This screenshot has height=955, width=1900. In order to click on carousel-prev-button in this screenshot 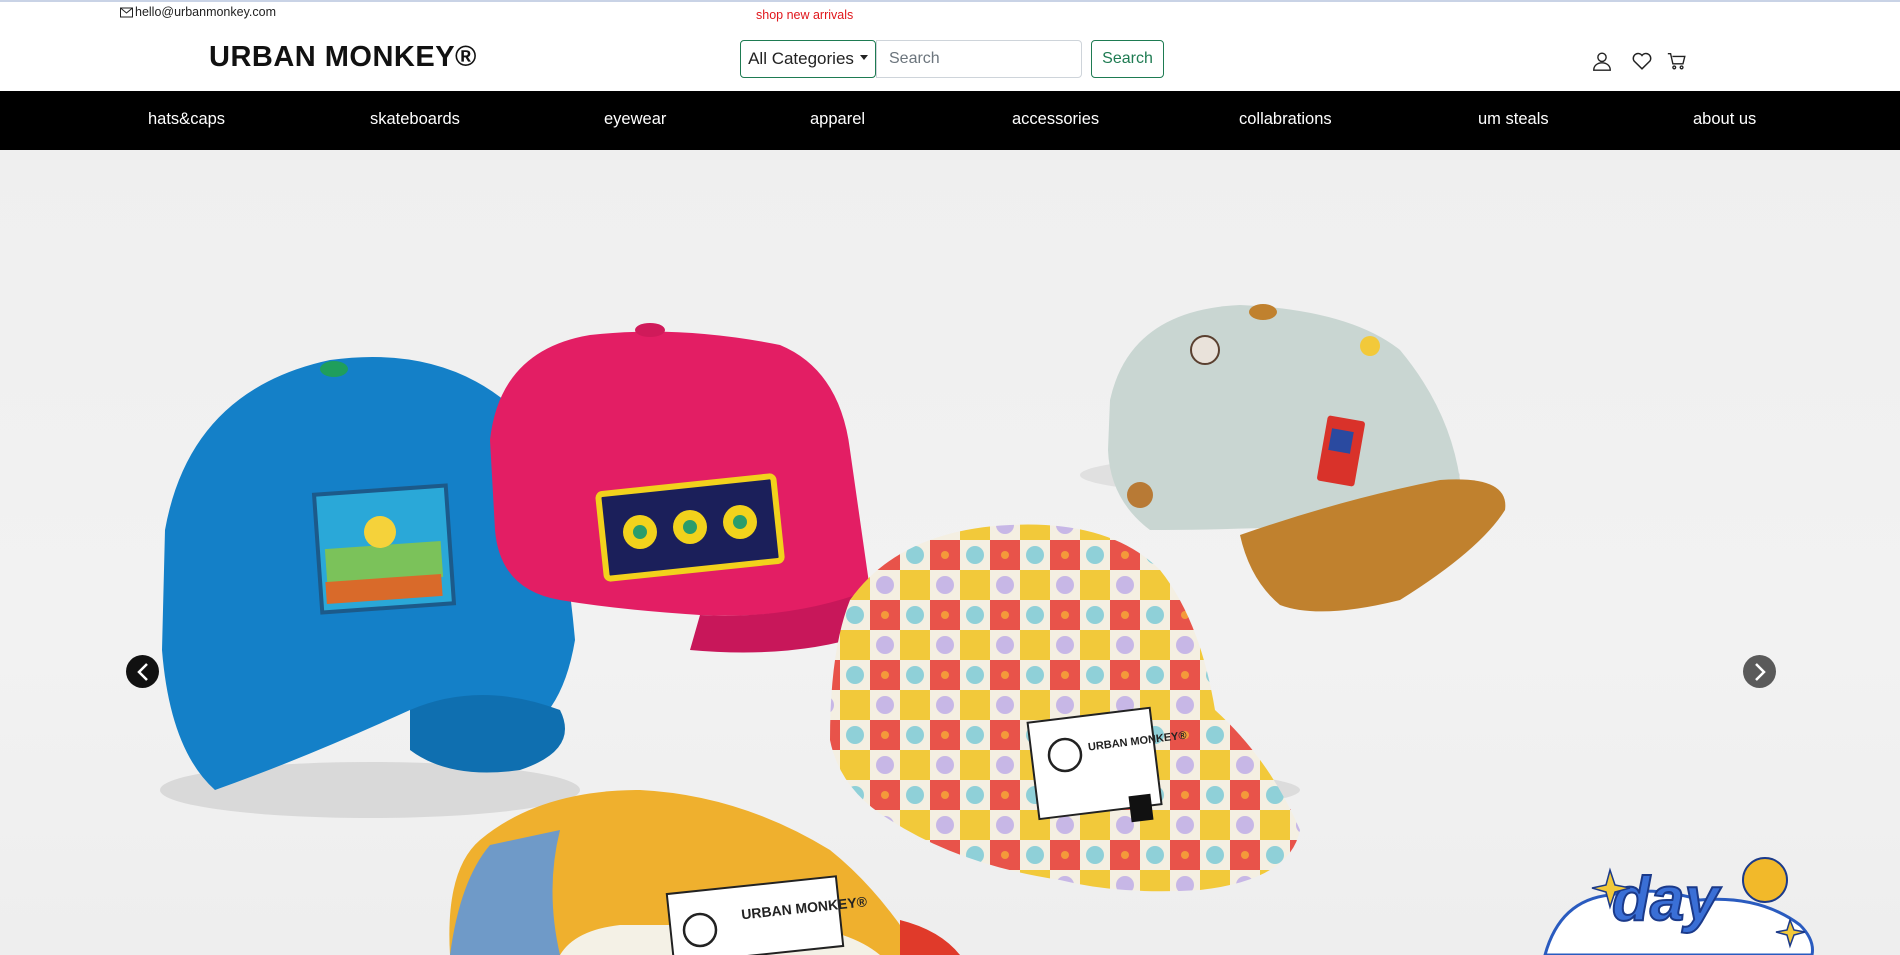, I will do `click(142, 671)`.